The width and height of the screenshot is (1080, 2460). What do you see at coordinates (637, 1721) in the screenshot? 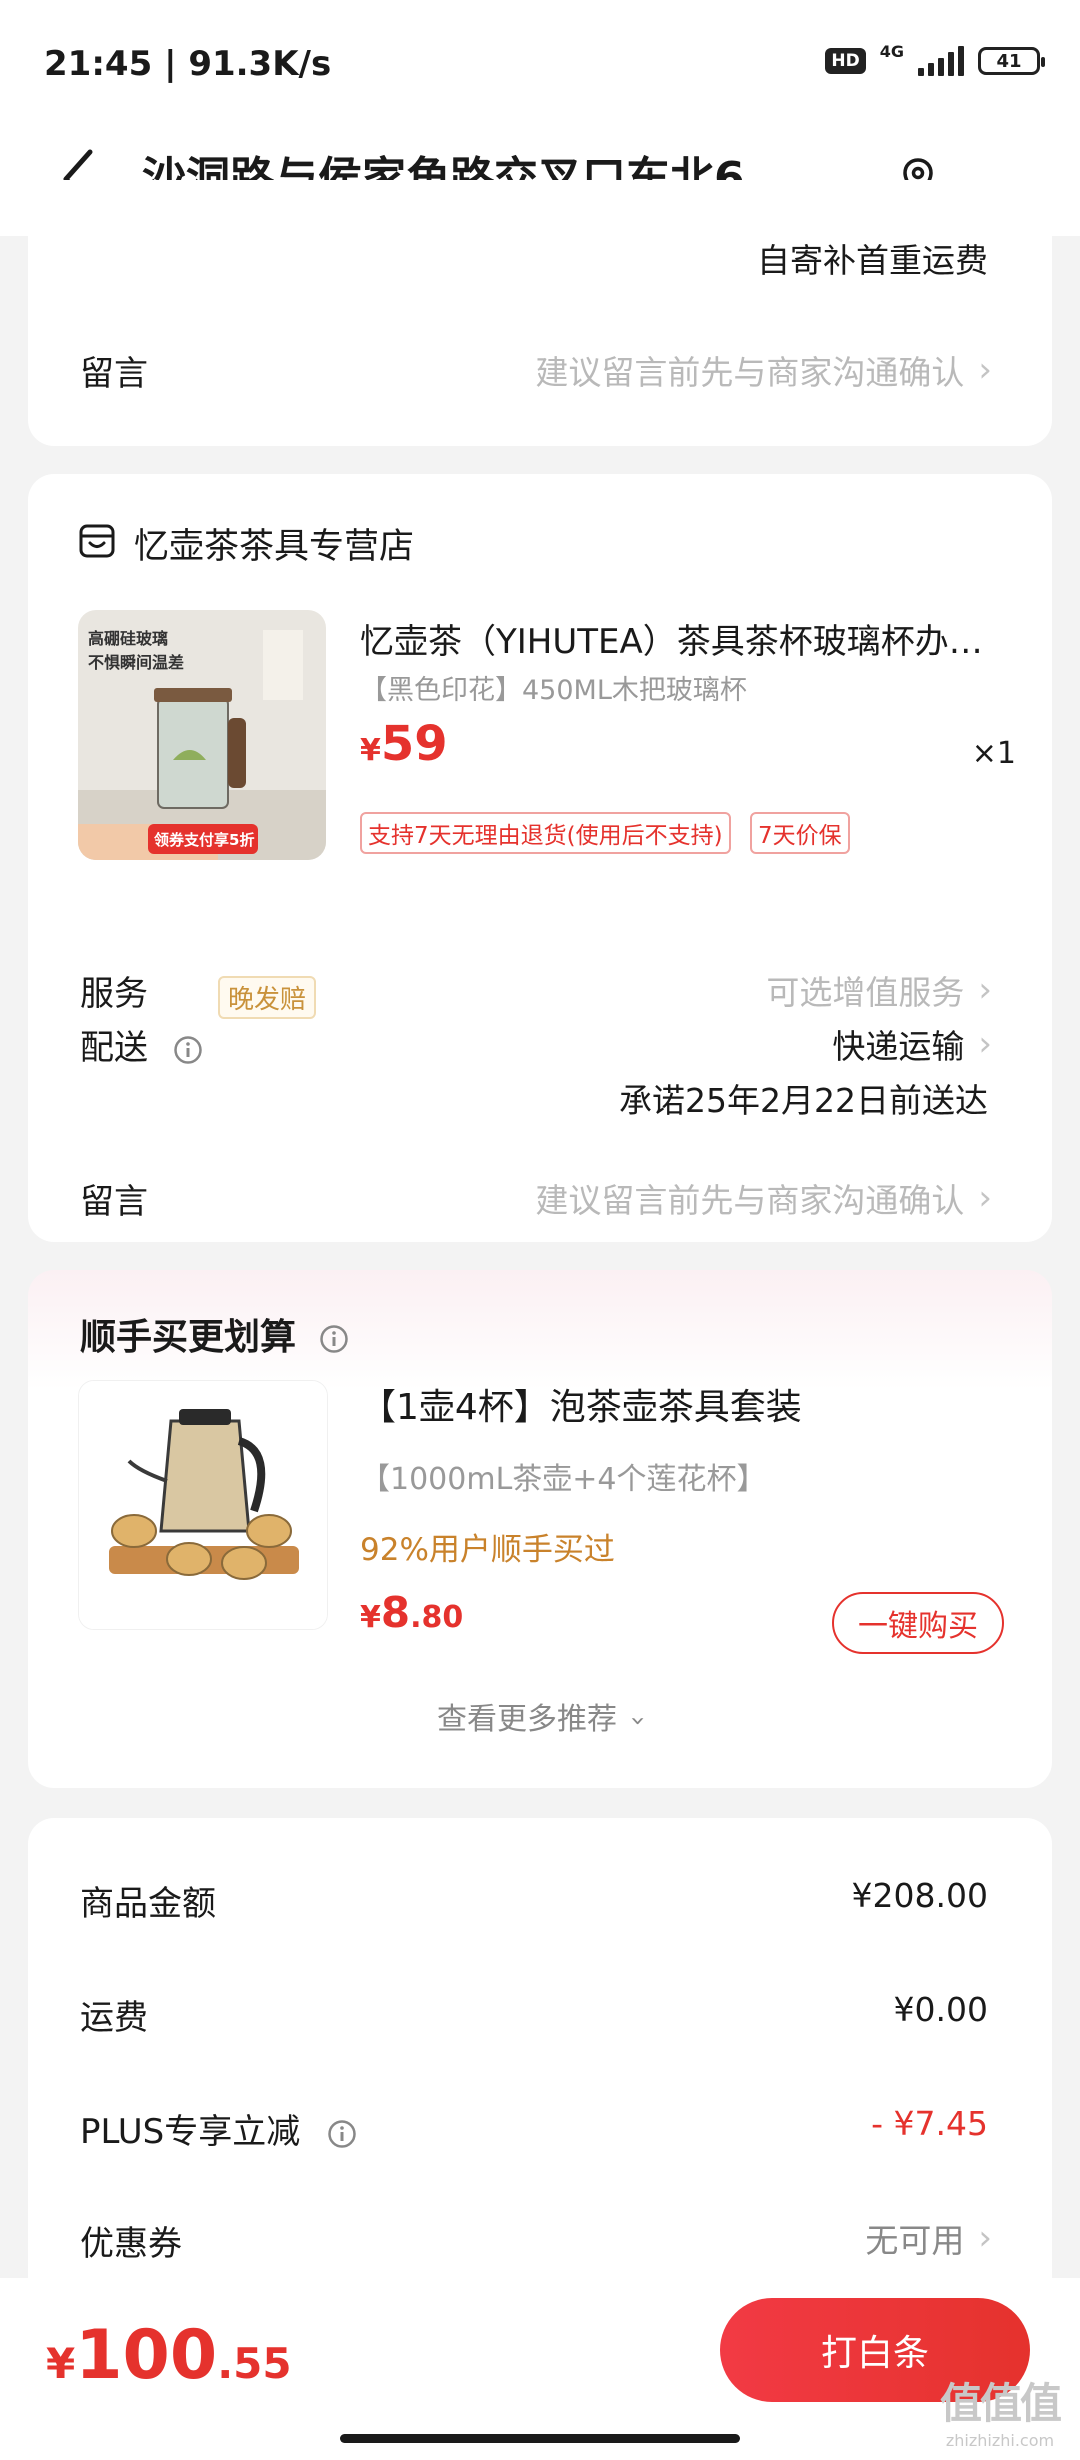
I see `chevron-down-icon: ›` at bounding box center [637, 1721].